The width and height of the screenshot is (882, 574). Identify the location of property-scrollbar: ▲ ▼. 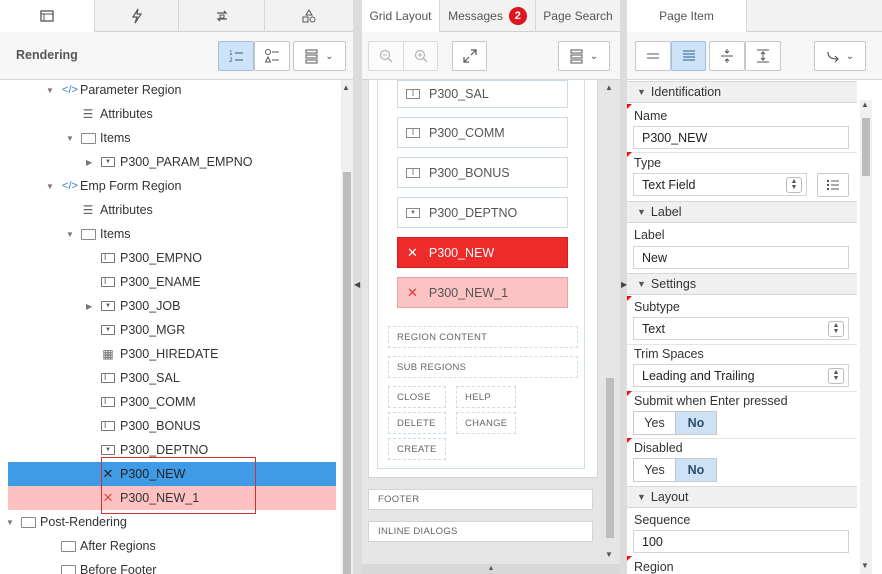
(866, 337).